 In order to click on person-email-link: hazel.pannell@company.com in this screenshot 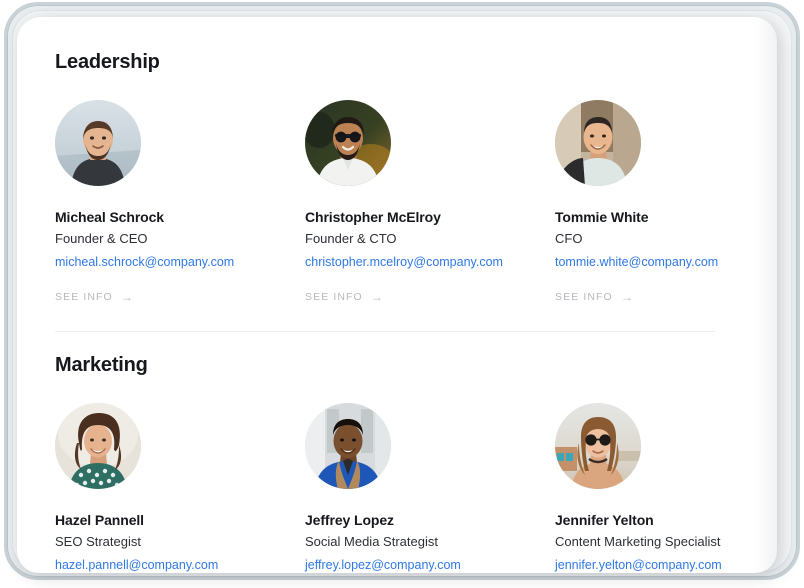, I will do `click(180, 565)`.